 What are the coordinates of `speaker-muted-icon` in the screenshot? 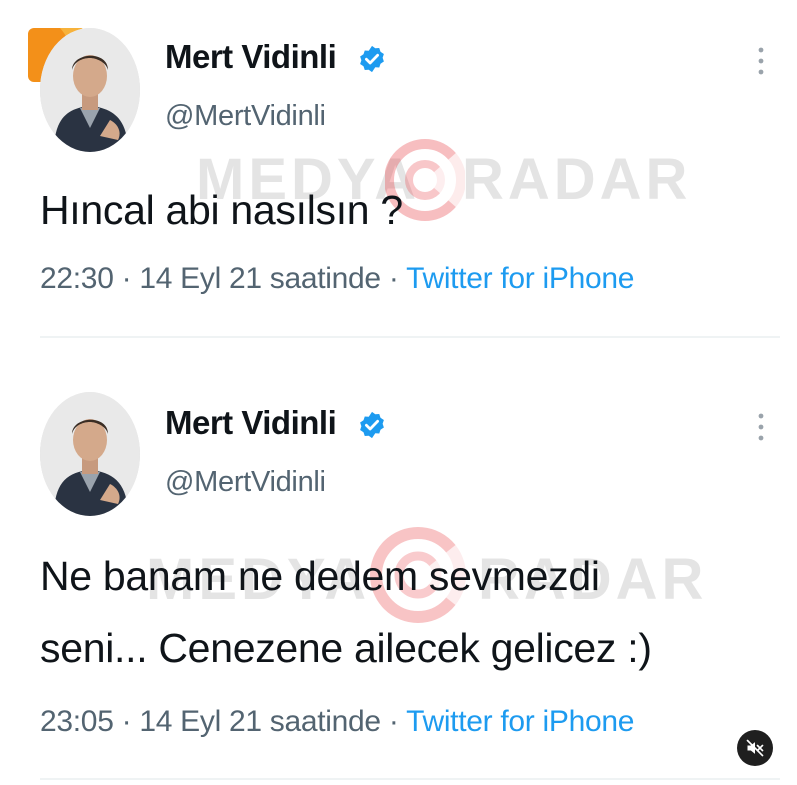 It's located at (755, 748).